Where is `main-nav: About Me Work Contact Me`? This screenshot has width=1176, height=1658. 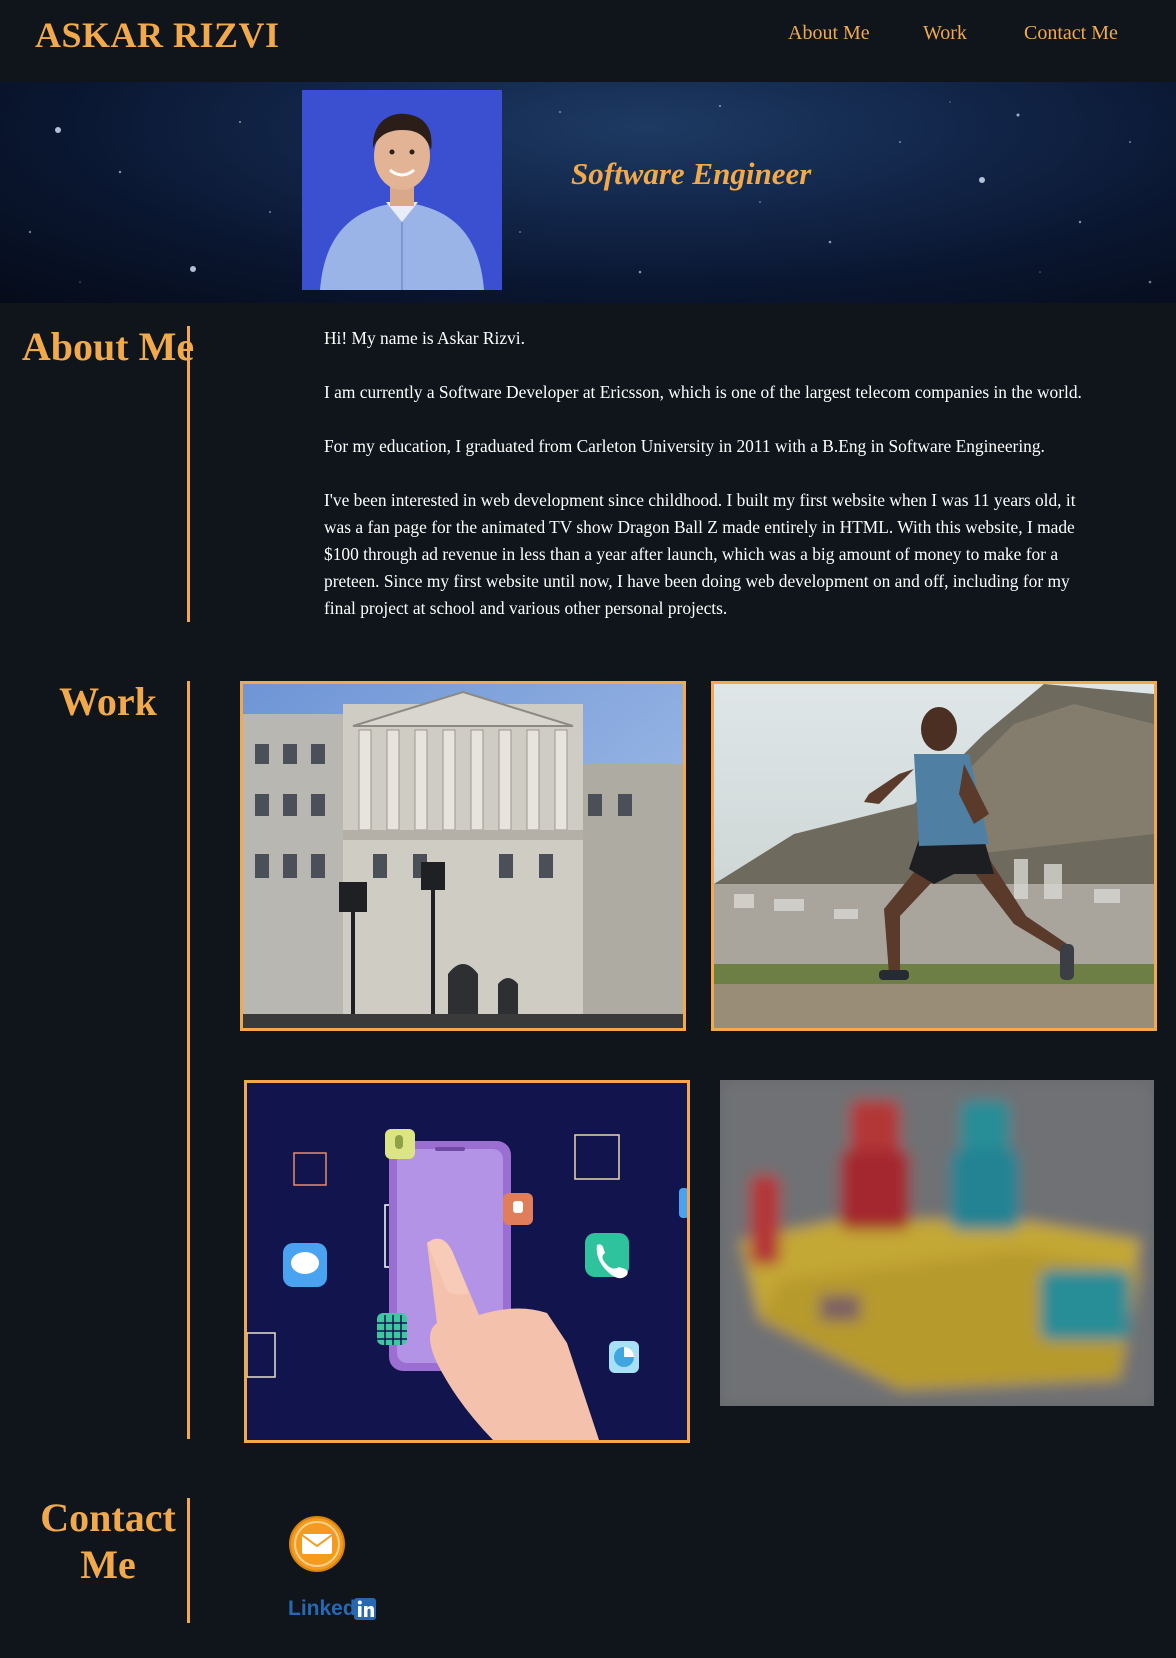 main-nav: About Me Work Contact Me is located at coordinates (588, 37).